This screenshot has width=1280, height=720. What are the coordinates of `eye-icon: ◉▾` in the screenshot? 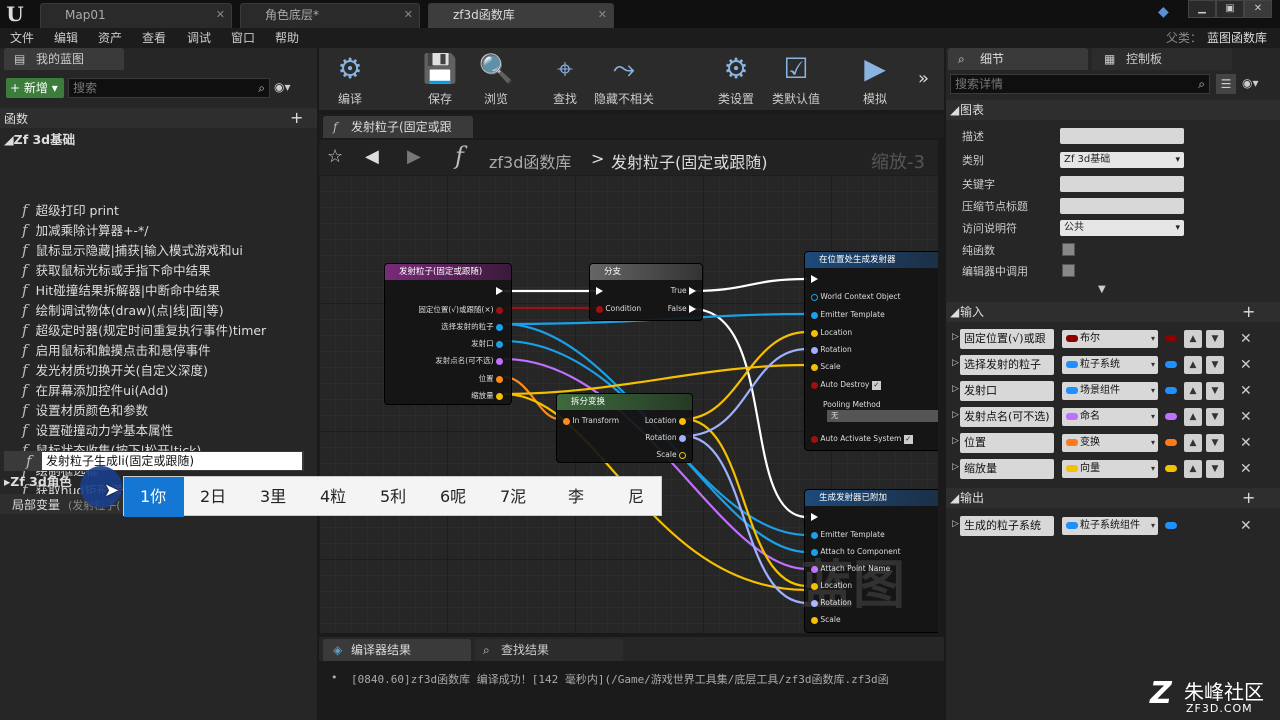 It's located at (282, 87).